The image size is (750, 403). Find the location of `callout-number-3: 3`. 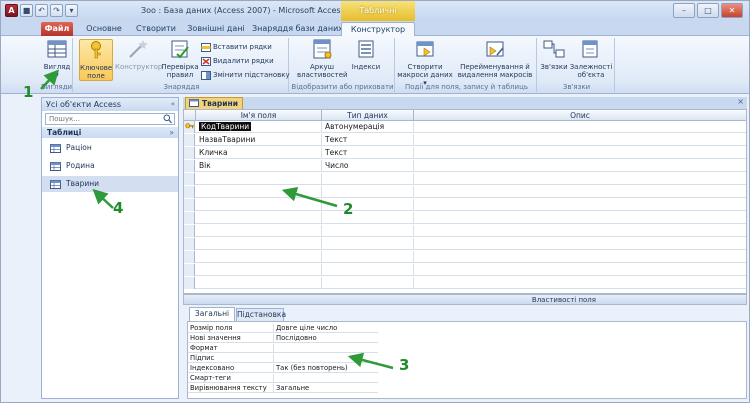

callout-number-3: 3 is located at coordinates (404, 365).